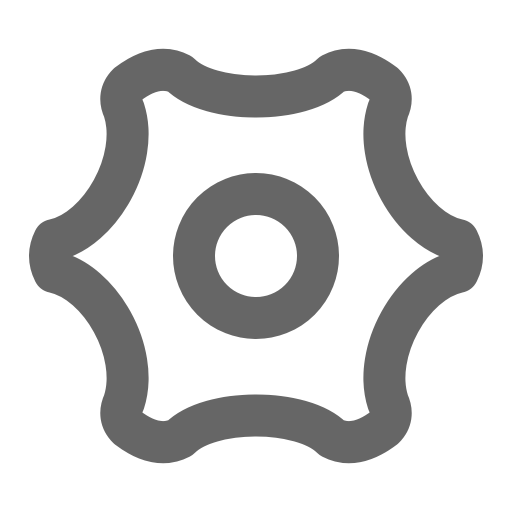 This screenshot has width=512, height=512. I want to click on gear-hub-ring, so click(256, 256).